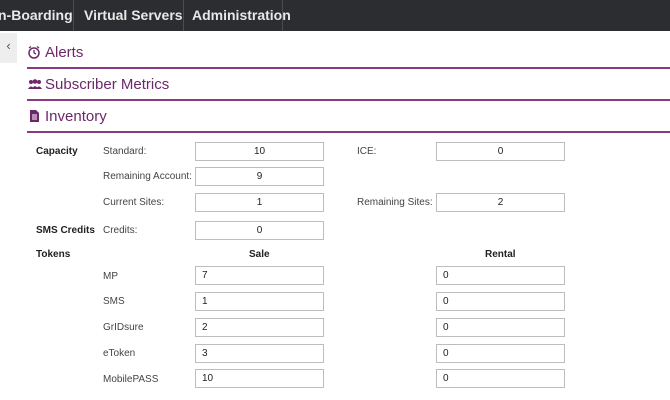 The height and width of the screenshot is (400, 670). I want to click on subscriber-metrics-title: Subscriber Metrics, so click(107, 84).